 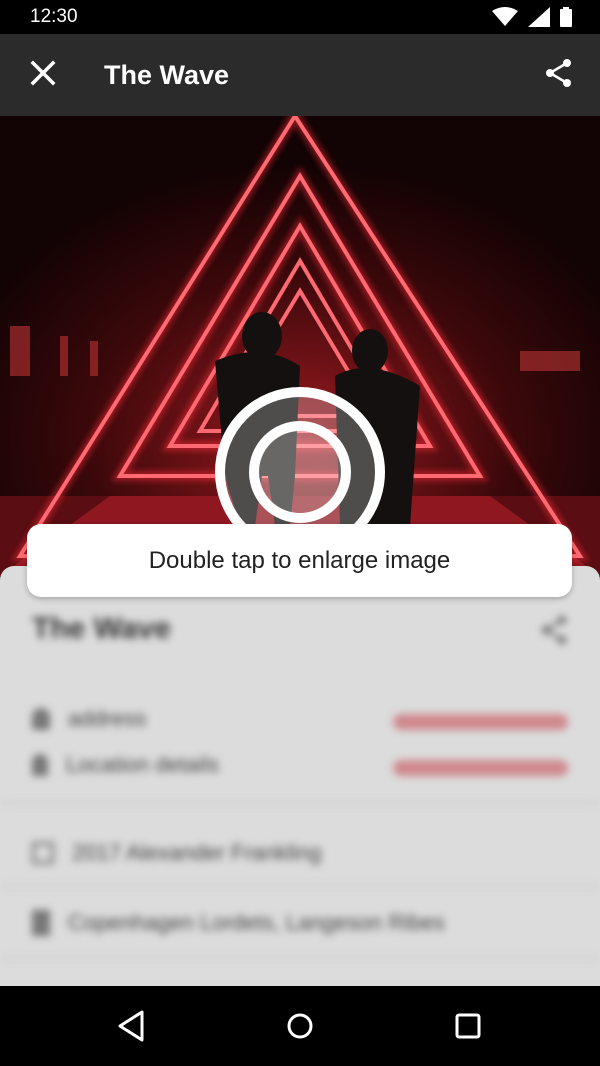 What do you see at coordinates (300, 17) in the screenshot?
I see `status-bar: 12:30` at bounding box center [300, 17].